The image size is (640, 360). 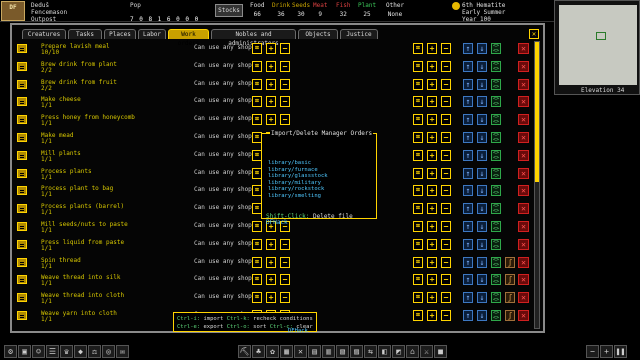 I want to click on settings-icon: ⚙, so click(x=10, y=351).